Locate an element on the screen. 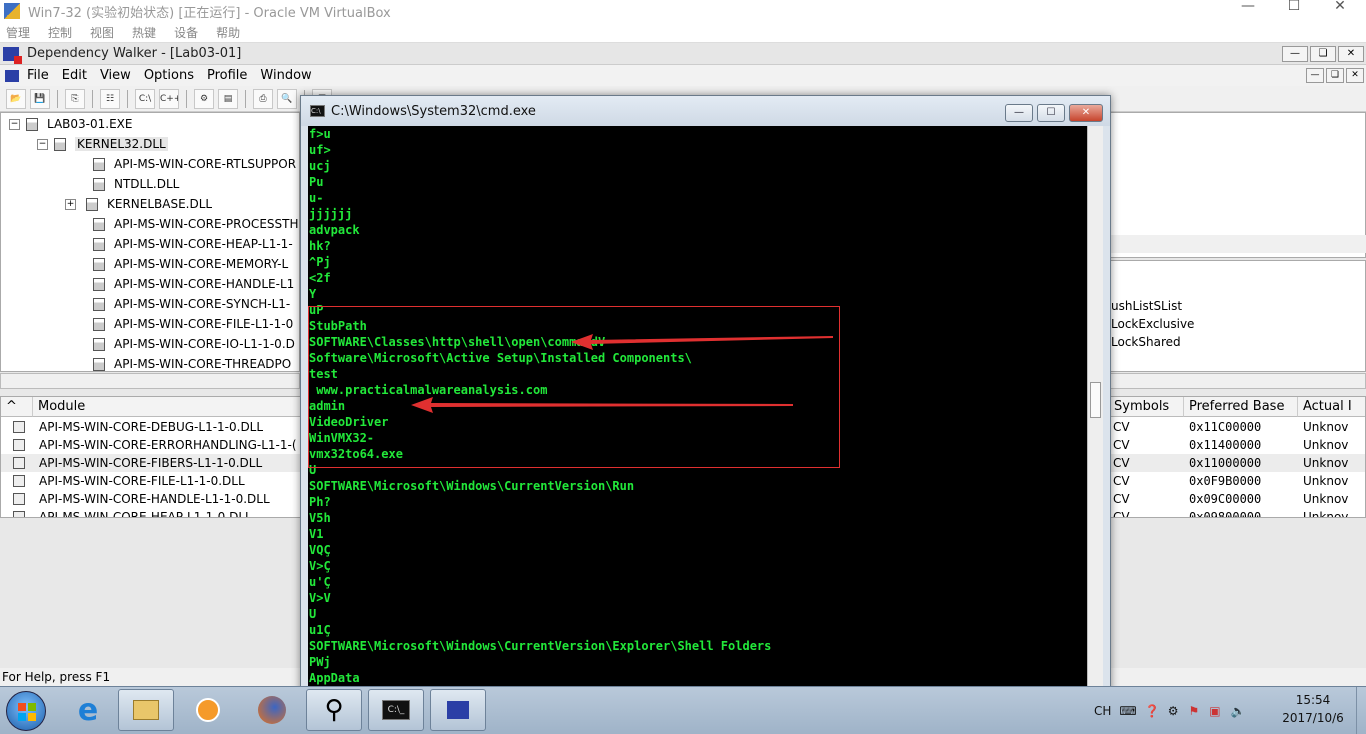 Image resolution: width=1366 pixels, height=734 pixels. explorer-icon is located at coordinates (146, 710).